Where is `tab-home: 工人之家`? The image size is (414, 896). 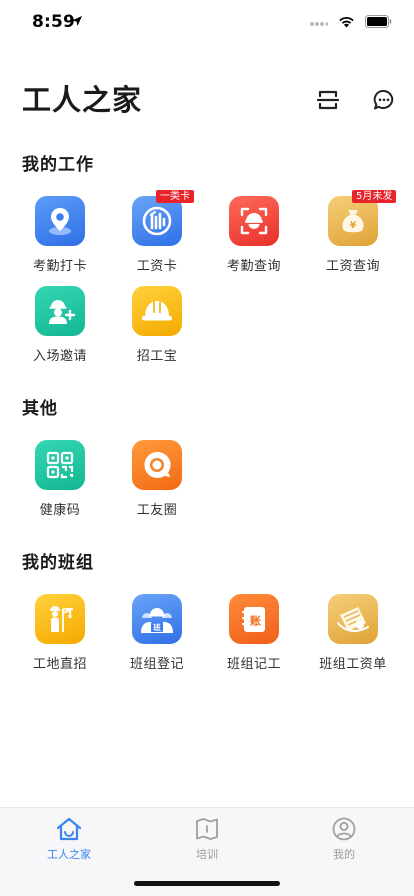 tab-home: 工人之家 is located at coordinates (69, 839).